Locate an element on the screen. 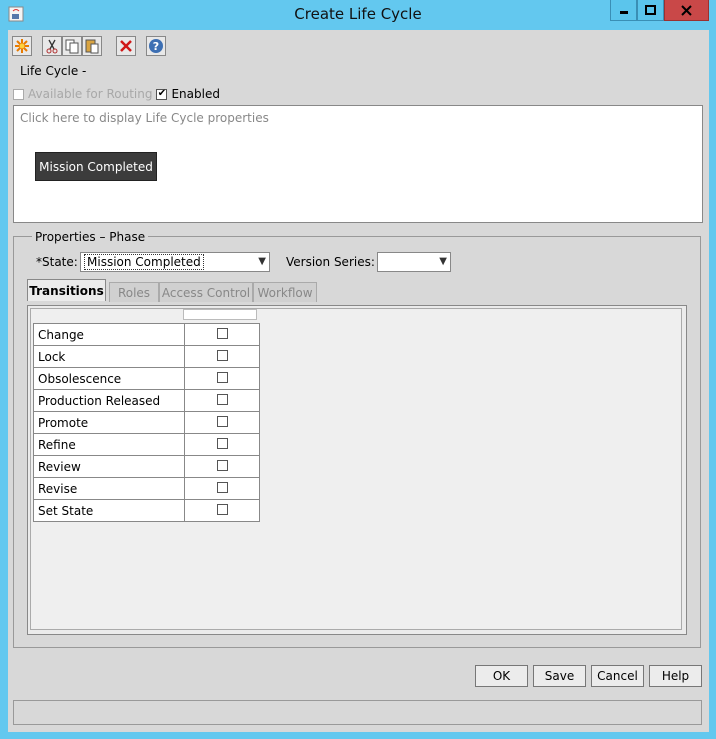 The width and height of the screenshot is (716, 739). phase-node: Mission Completed is located at coordinates (96, 166).